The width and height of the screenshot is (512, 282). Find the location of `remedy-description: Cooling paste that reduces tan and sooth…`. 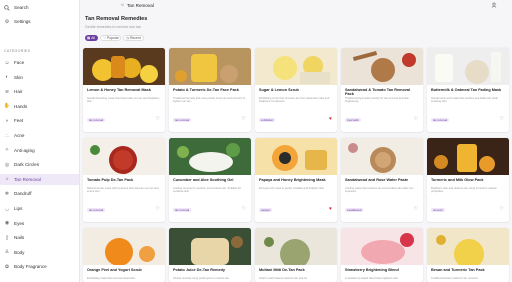

remedy-description: Cooling paste that reduces tan and sooth… is located at coordinates (379, 190).